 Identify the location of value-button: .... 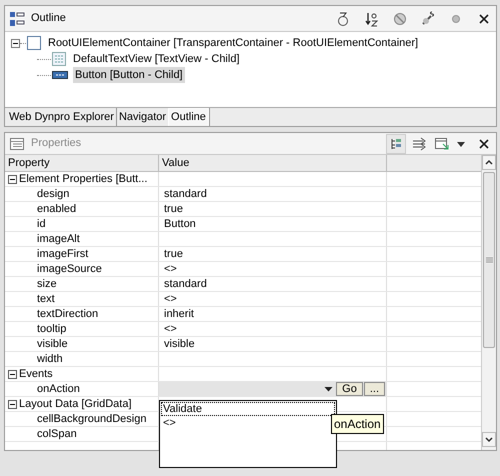
(374, 389).